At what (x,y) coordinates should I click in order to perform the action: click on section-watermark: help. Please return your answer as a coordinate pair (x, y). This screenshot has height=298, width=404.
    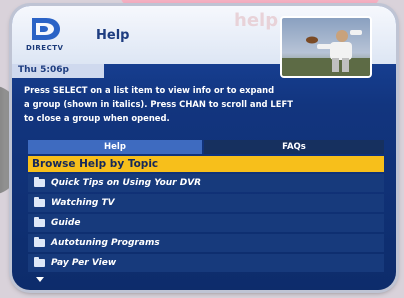
    Looking at the image, I should click on (256, 20).